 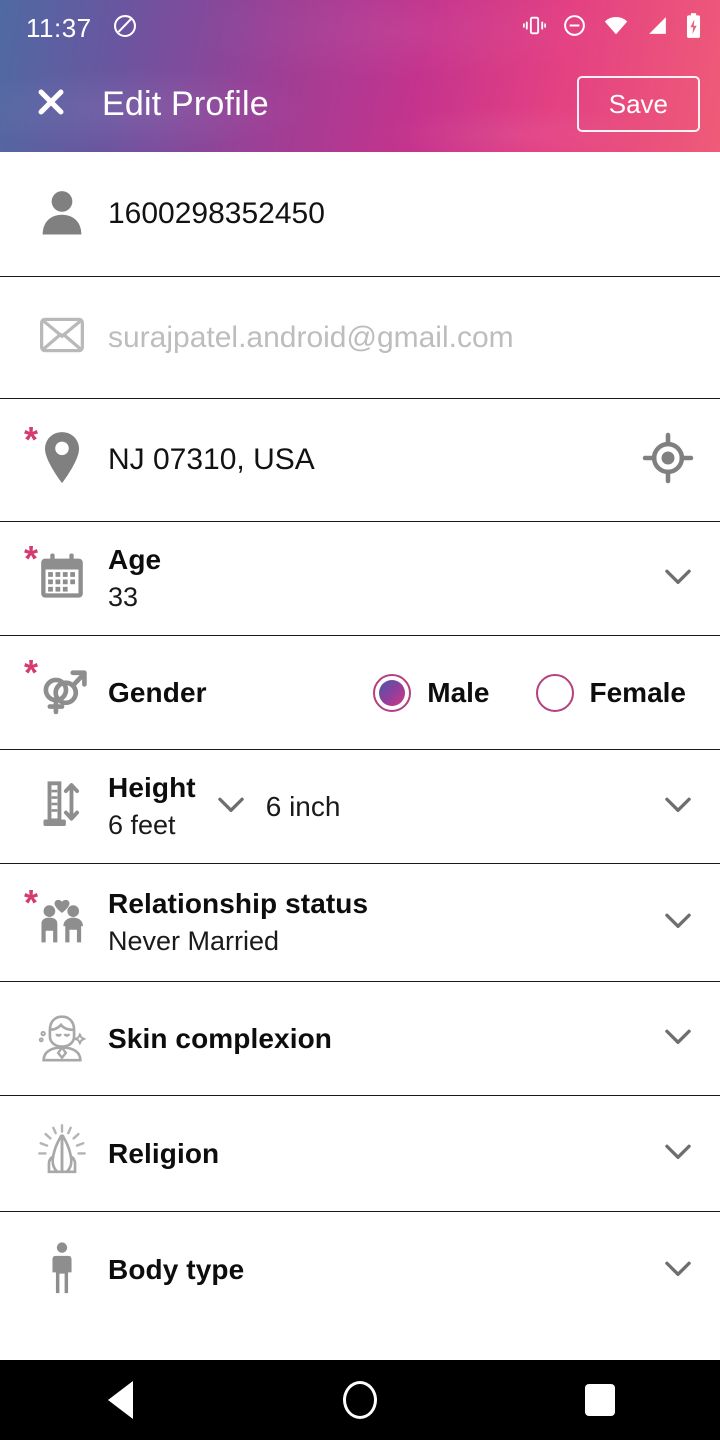 I want to click on recents-square-icon, so click(x=600, y=1400).